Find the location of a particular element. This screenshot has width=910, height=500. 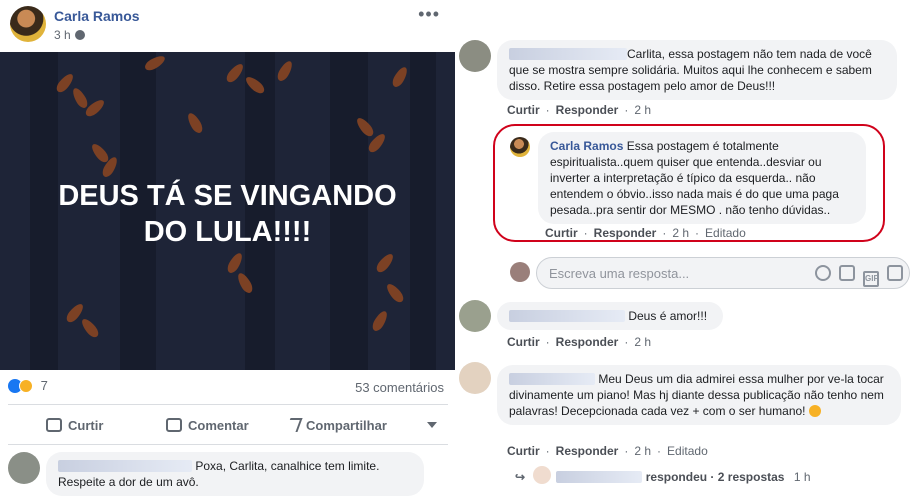

comment-actions: Curtir · Responder · 2 h · Editado is located at coordinates (607, 451).